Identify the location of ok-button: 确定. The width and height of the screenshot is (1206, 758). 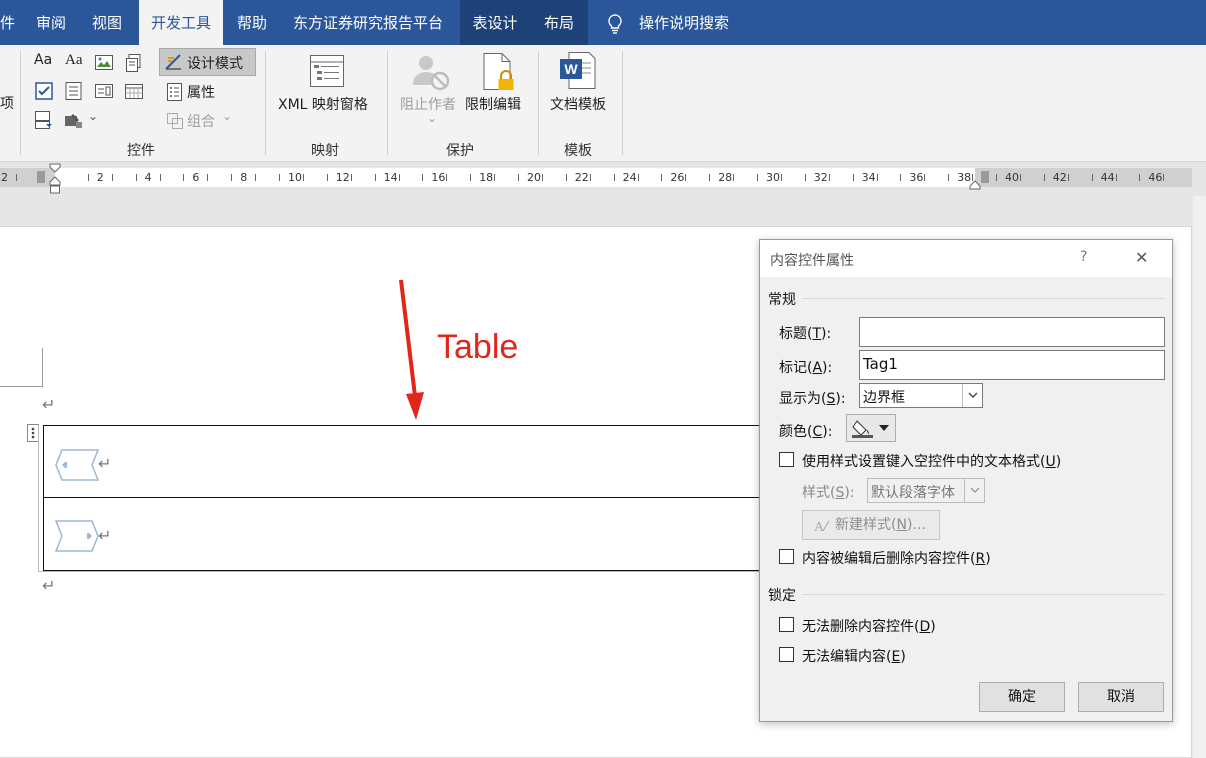
(1022, 697).